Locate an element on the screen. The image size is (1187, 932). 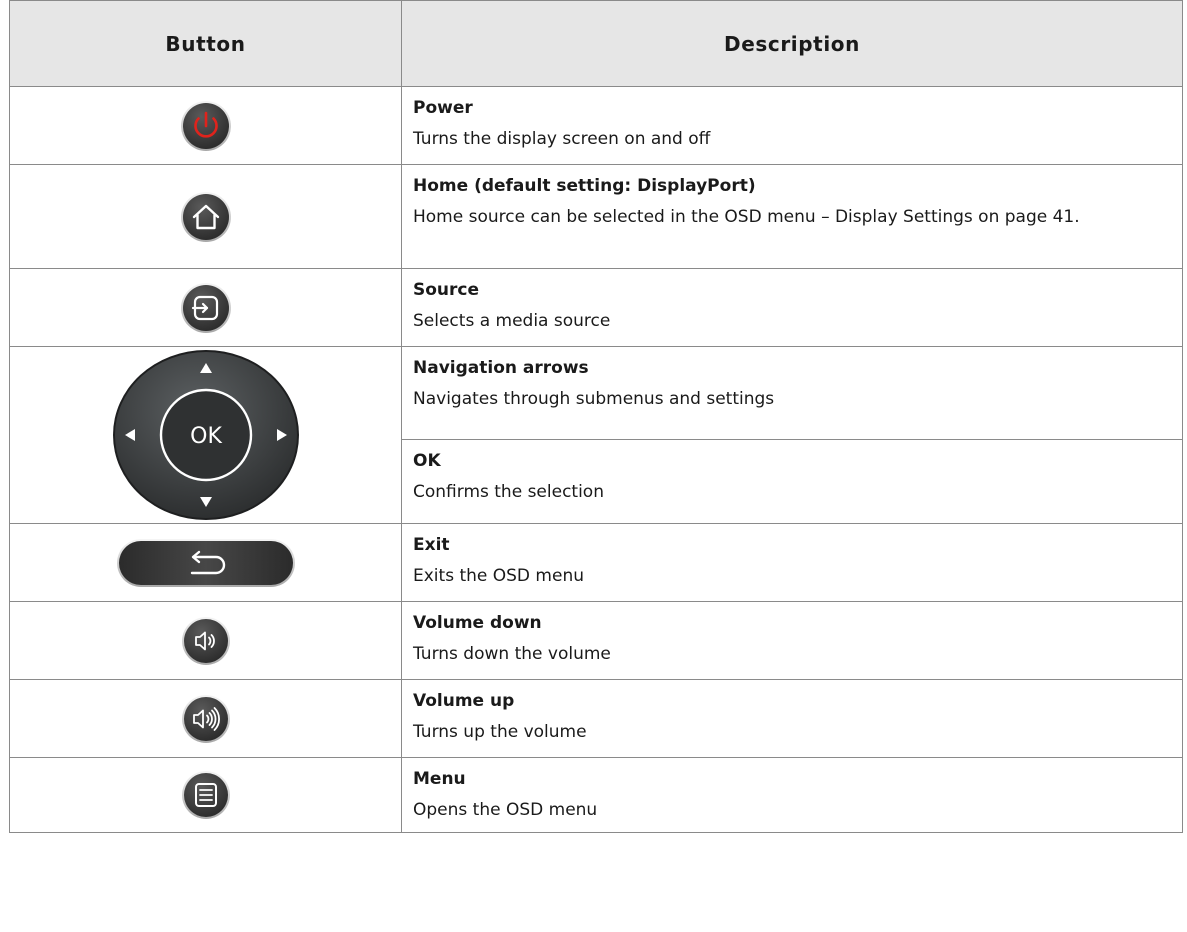
exit-return-icon is located at coordinates (206, 563).